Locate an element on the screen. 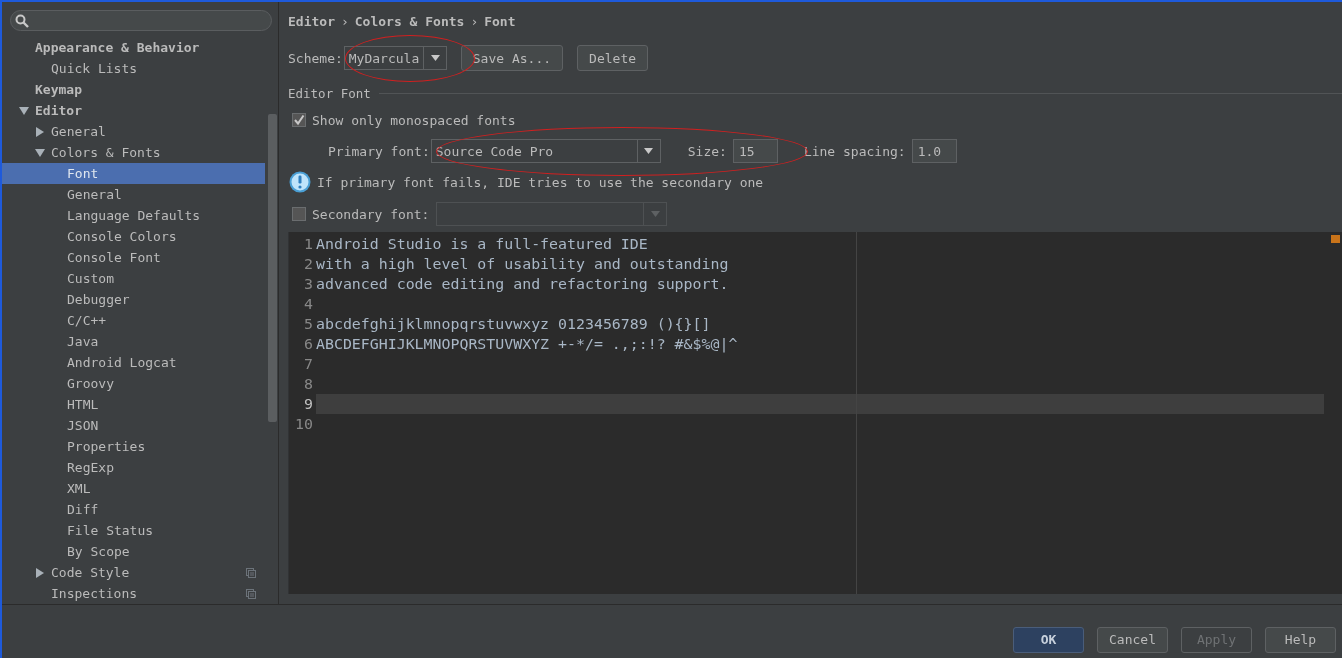 The image size is (1342, 658). breadcrumb-item: Colors & Fonts is located at coordinates (409, 21).